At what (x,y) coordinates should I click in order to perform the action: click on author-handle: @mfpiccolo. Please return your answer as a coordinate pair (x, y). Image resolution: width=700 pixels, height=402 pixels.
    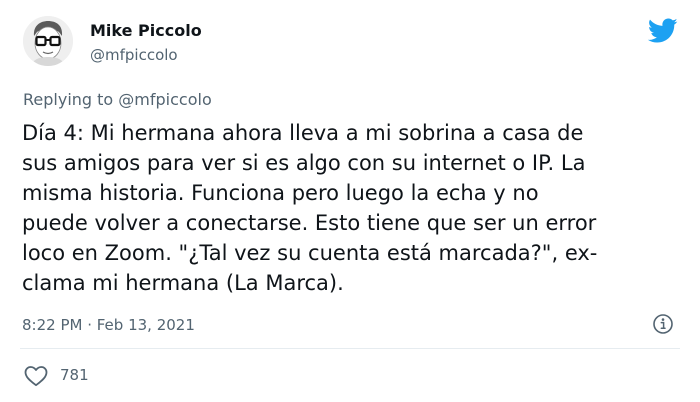
    Looking at the image, I should click on (134, 55).